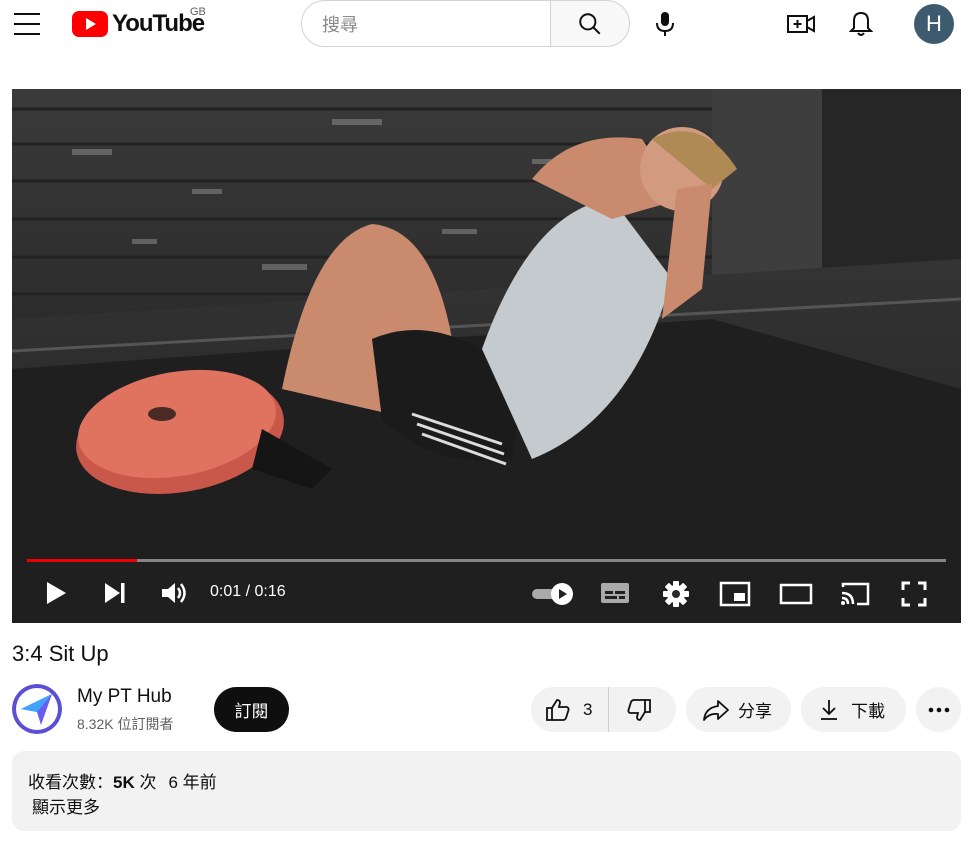 This screenshot has width=977, height=842. What do you see at coordinates (340, 24) in the screenshot?
I see `search-placeholder: 搜尋` at bounding box center [340, 24].